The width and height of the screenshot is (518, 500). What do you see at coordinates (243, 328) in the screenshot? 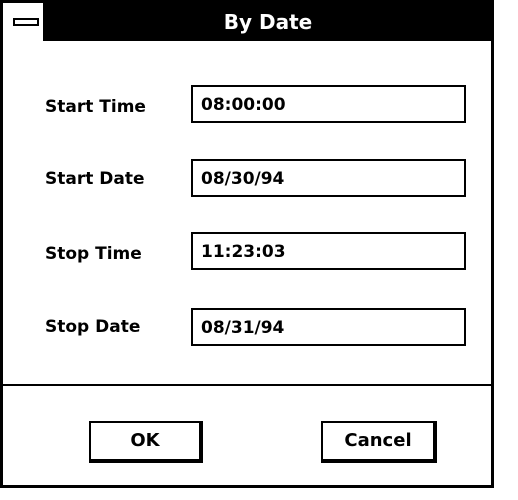
I see `stop-date-value: 08/31/94` at bounding box center [243, 328].